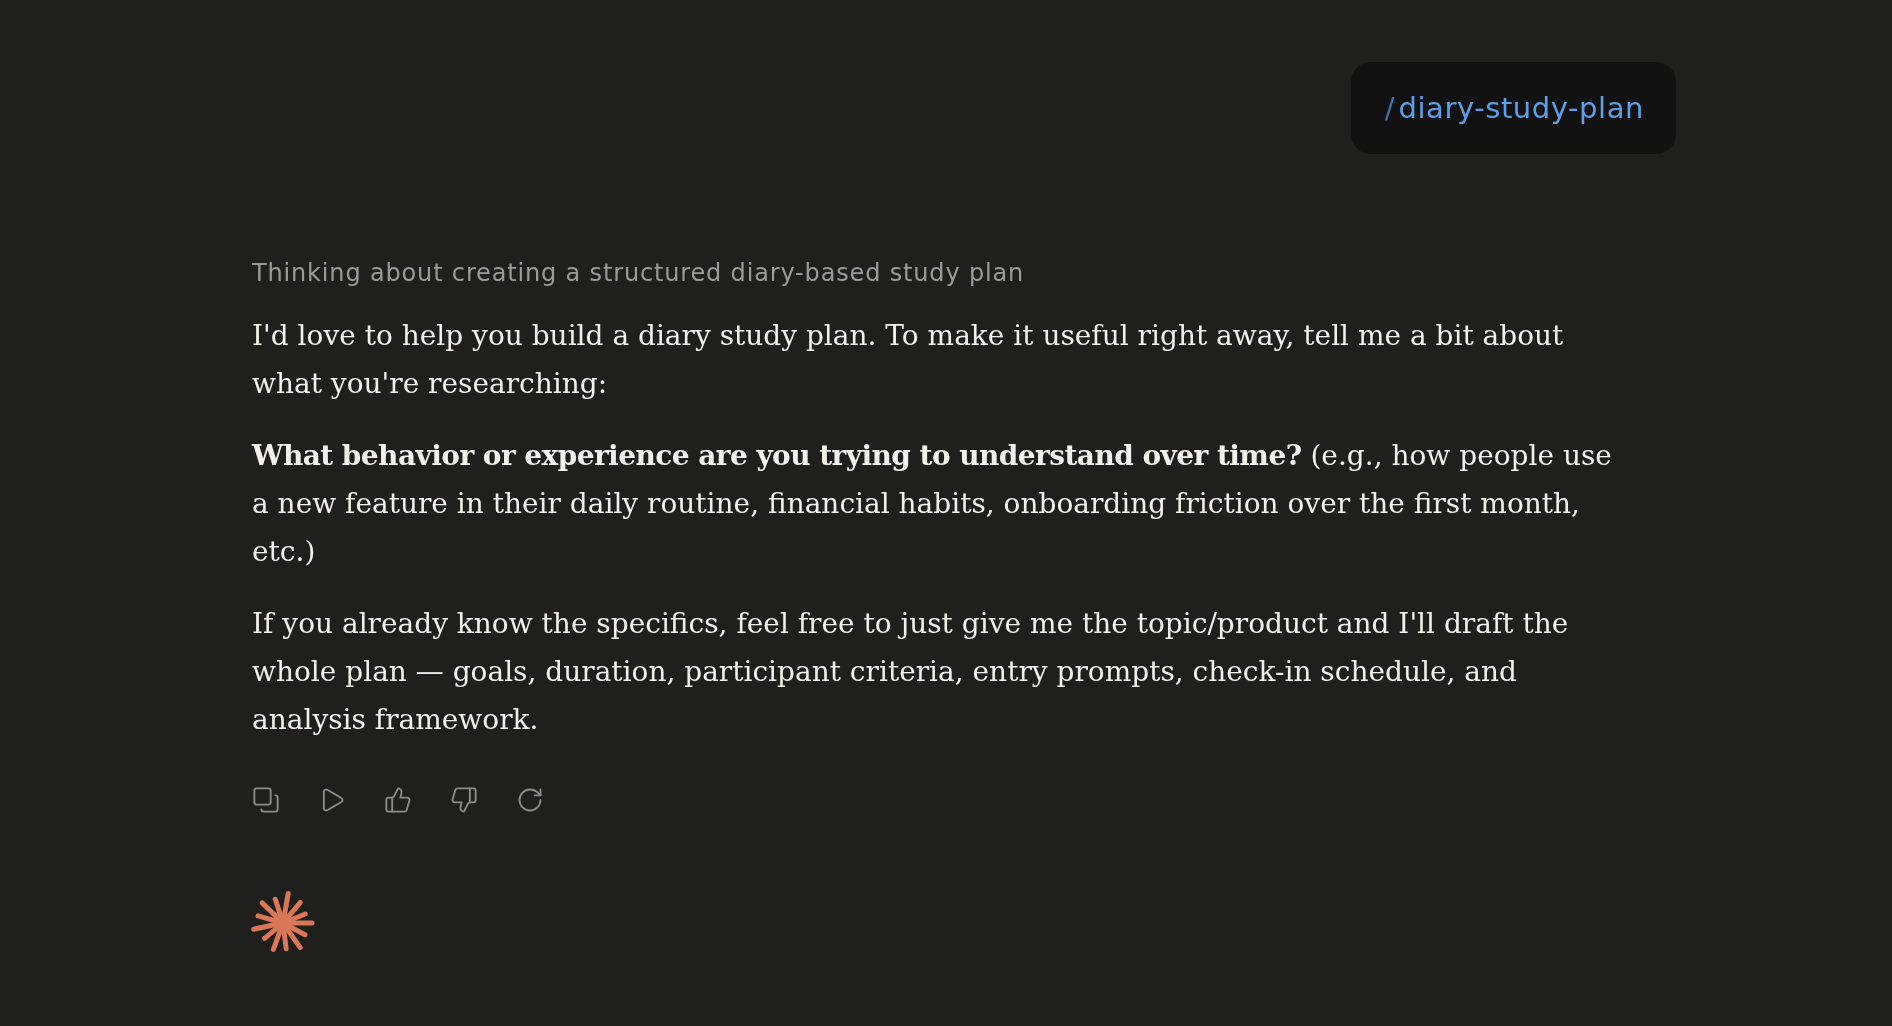  What do you see at coordinates (911, 672) in the screenshot?
I see `response-paragraph: If you already know the specifics, feel free to just give me the topic/product and I'll draft the whole plan — goals, duration, participant criteria, entry prompts, check-in schedule, and analysis framework.` at bounding box center [911, 672].